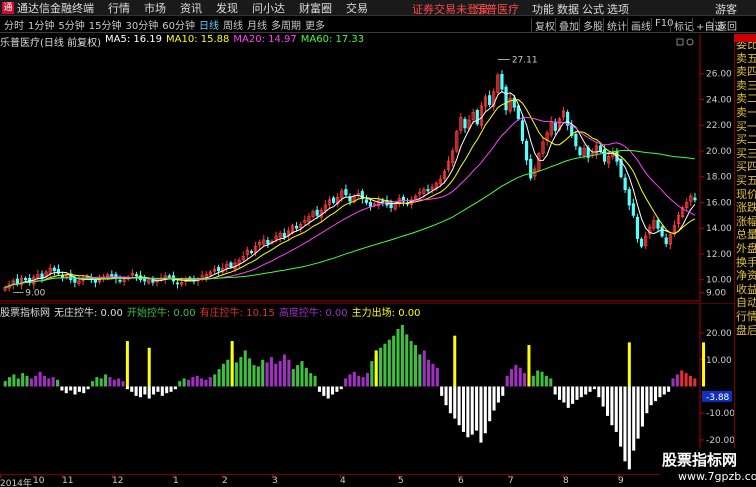 The width and height of the screenshot is (756, 487). Describe the element at coordinates (682, 25) in the screenshot. I see `tool-biaoji: 标记` at that location.